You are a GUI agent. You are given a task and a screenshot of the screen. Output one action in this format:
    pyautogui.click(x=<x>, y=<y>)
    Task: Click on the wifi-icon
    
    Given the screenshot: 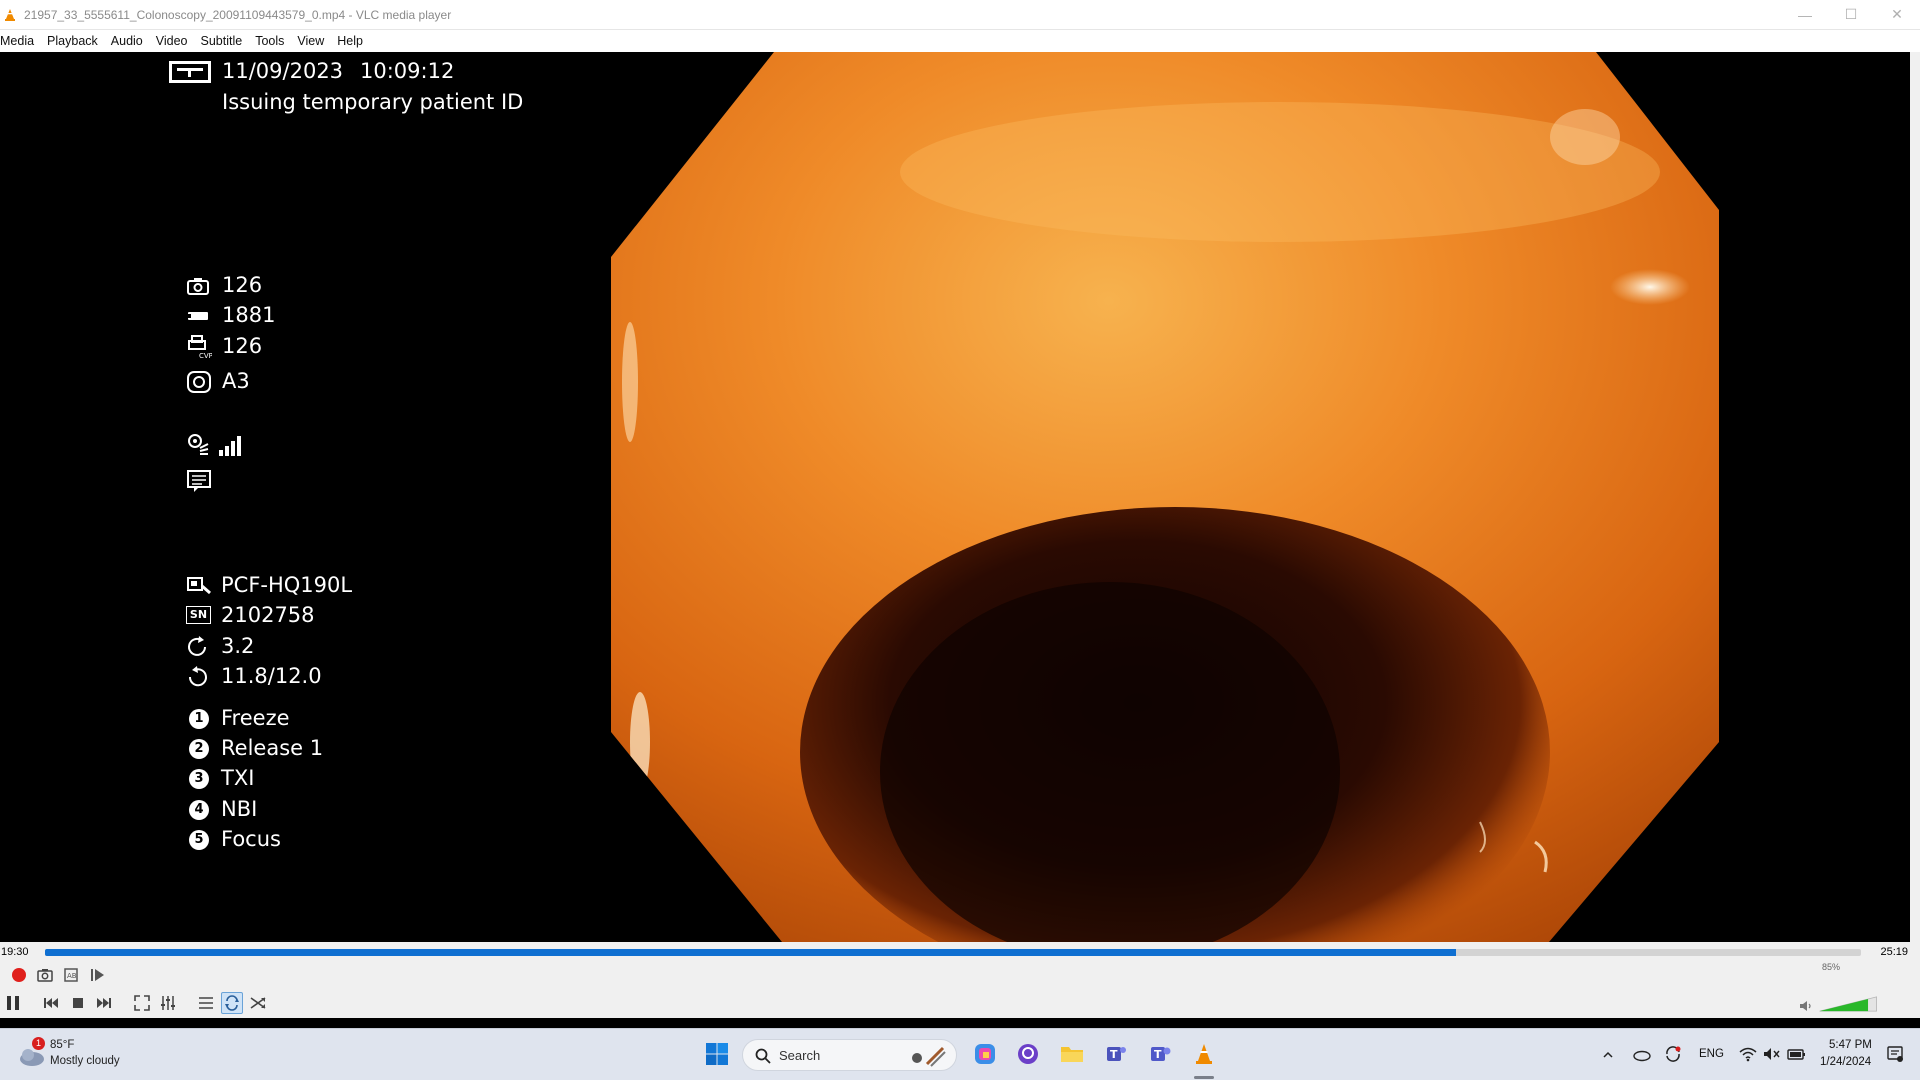 What is the action you would take?
    pyautogui.click(x=1748, y=1054)
    